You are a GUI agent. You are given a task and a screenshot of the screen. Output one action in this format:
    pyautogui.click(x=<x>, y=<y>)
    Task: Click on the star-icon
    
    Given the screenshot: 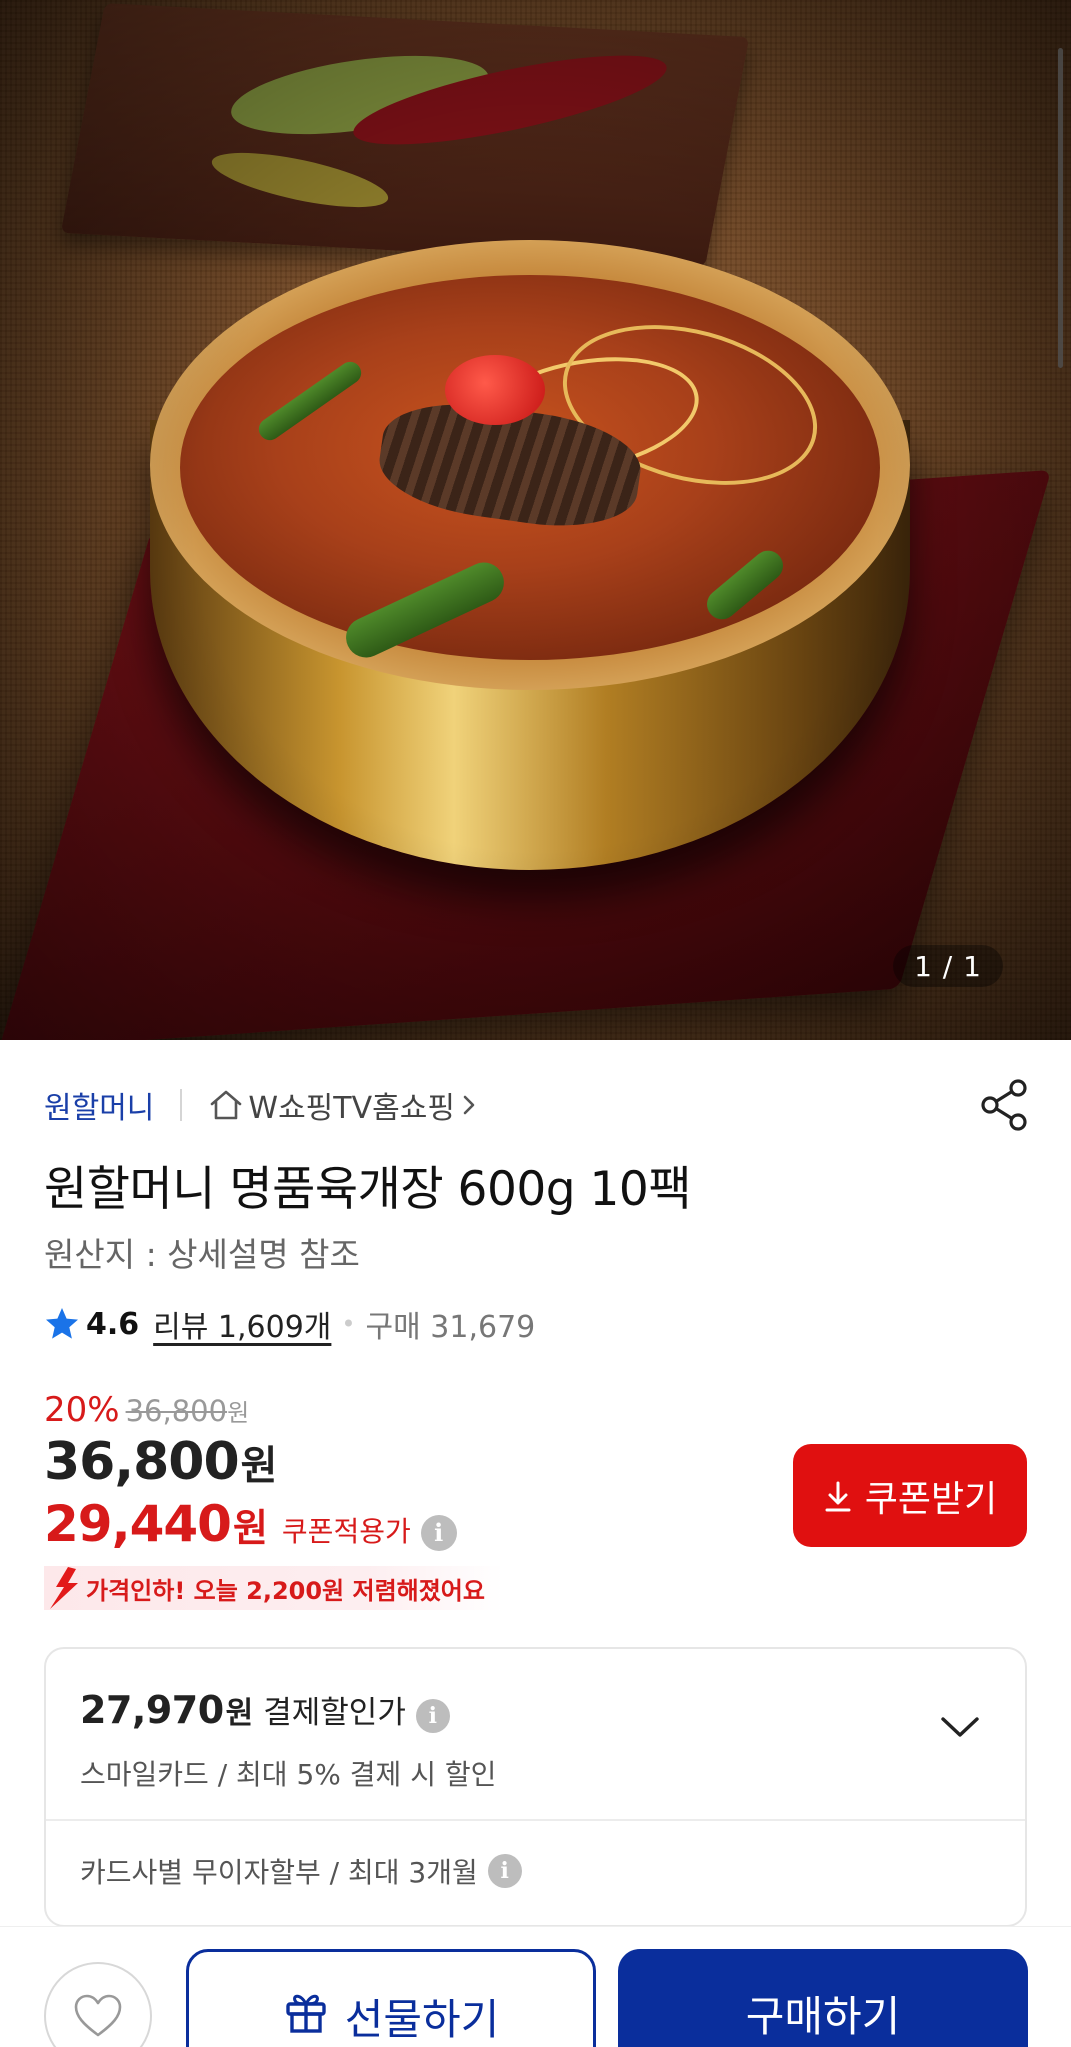 What is the action you would take?
    pyautogui.click(x=62, y=1323)
    